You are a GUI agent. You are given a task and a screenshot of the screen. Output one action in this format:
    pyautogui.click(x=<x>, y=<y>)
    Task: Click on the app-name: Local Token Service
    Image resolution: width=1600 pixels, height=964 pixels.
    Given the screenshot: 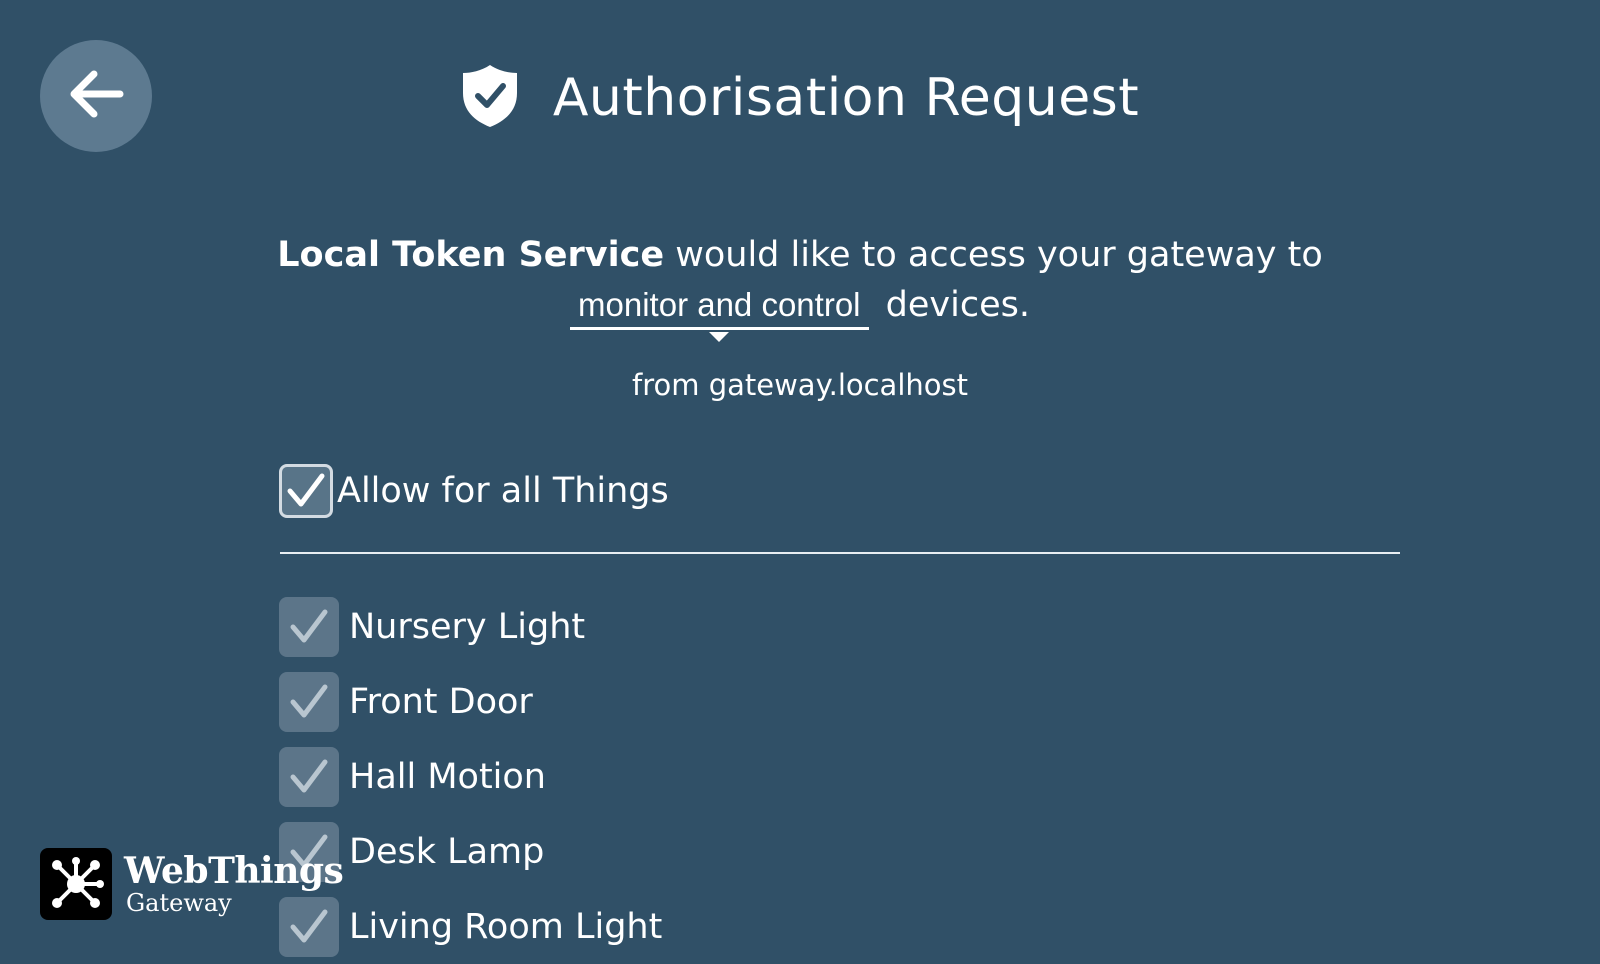 What is the action you would take?
    pyautogui.click(x=471, y=255)
    